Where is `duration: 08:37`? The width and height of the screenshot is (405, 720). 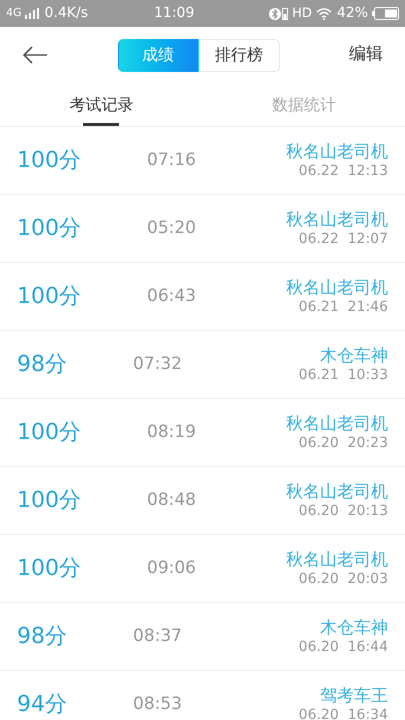
duration: 08:37 is located at coordinates (157, 636).